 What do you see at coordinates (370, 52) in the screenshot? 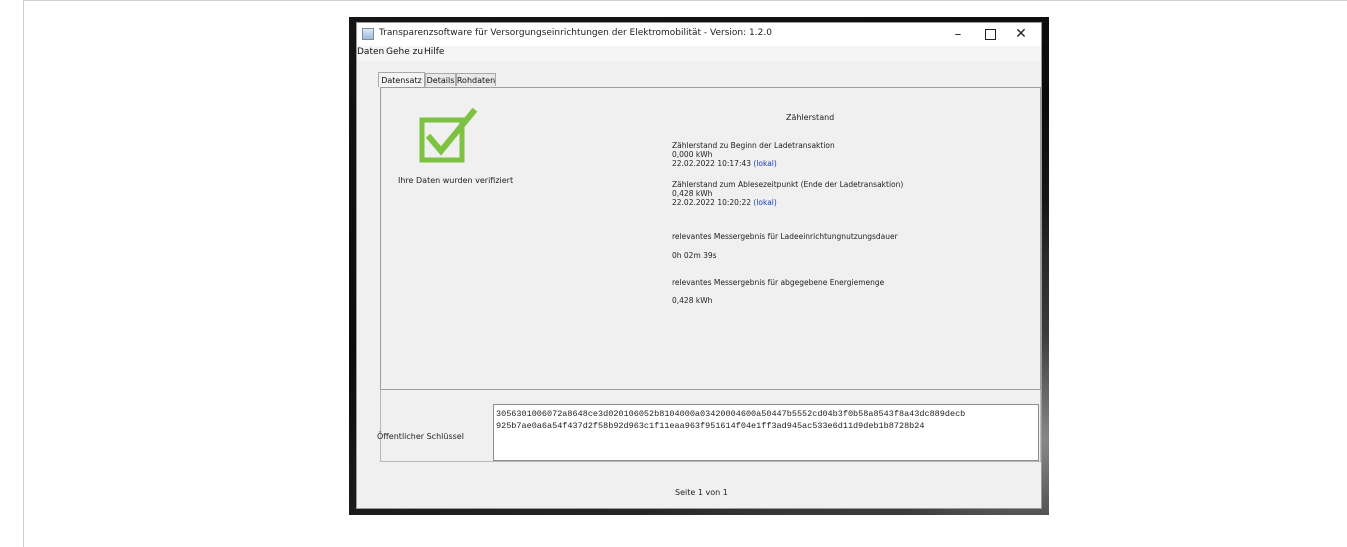
I see `menu-daten: Daten` at bounding box center [370, 52].